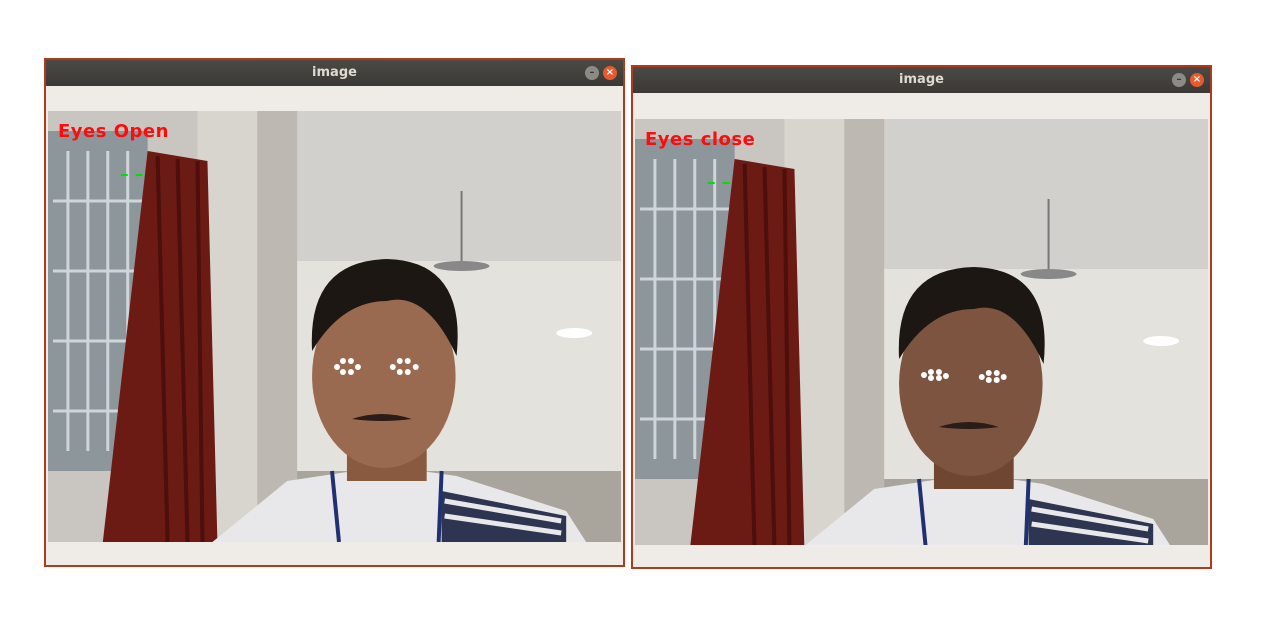 The width and height of the screenshot is (1276, 628). I want to click on eye-status-label: Eyes close, so click(700, 139).